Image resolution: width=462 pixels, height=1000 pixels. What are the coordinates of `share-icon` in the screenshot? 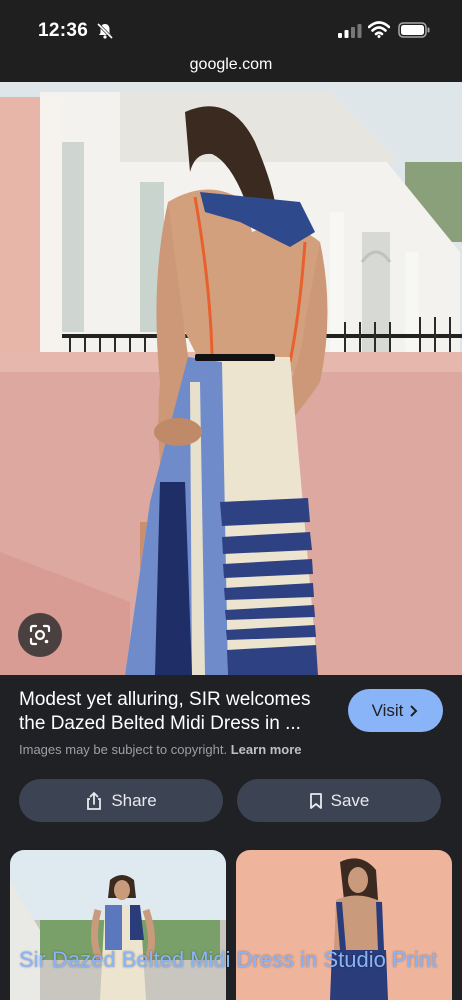 It's located at (94, 800).